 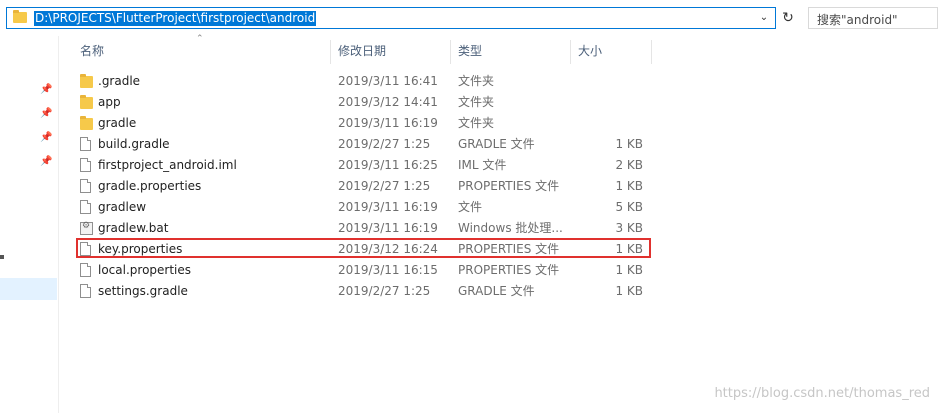 What do you see at coordinates (86, 228) in the screenshot?
I see `batch-file-icon` at bounding box center [86, 228].